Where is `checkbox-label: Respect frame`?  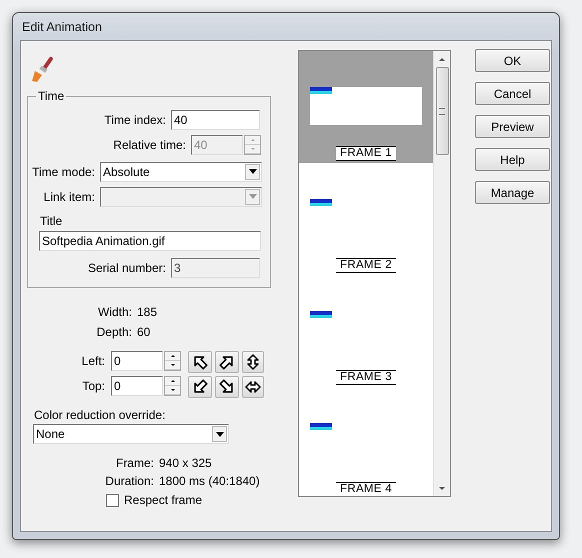 checkbox-label: Respect frame is located at coordinates (163, 500).